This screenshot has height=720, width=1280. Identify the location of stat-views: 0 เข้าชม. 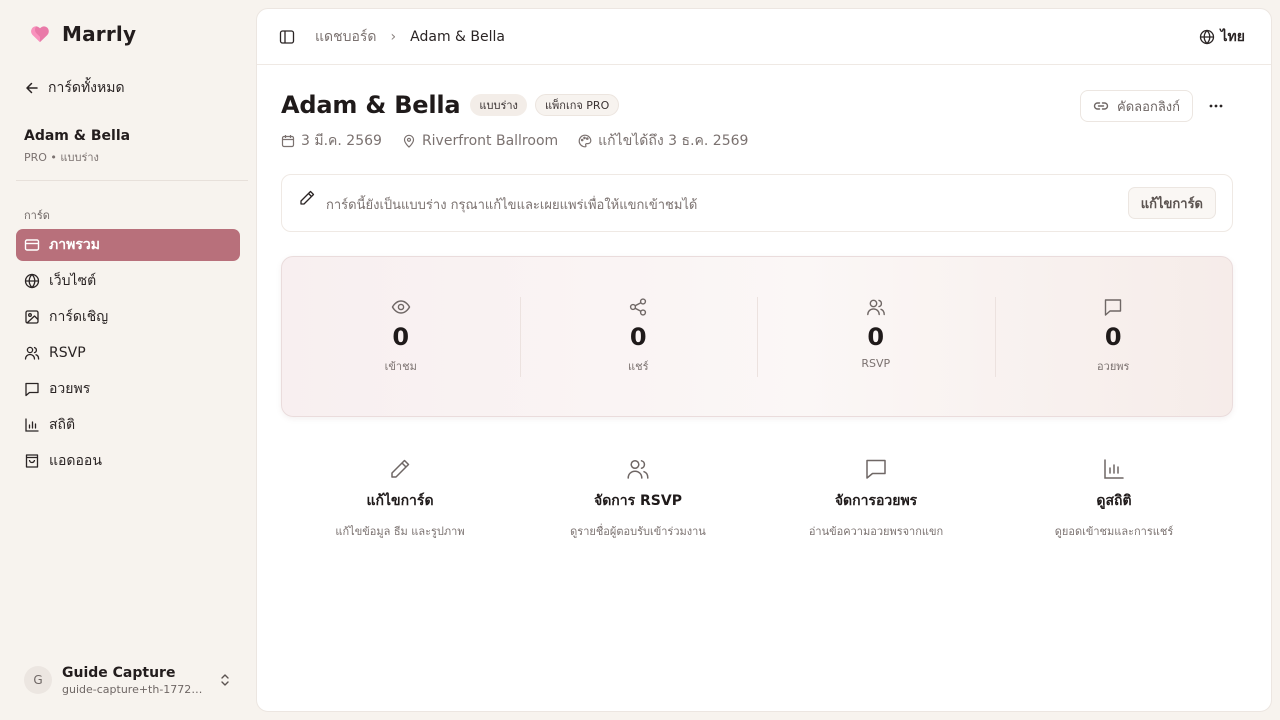
(401, 337).